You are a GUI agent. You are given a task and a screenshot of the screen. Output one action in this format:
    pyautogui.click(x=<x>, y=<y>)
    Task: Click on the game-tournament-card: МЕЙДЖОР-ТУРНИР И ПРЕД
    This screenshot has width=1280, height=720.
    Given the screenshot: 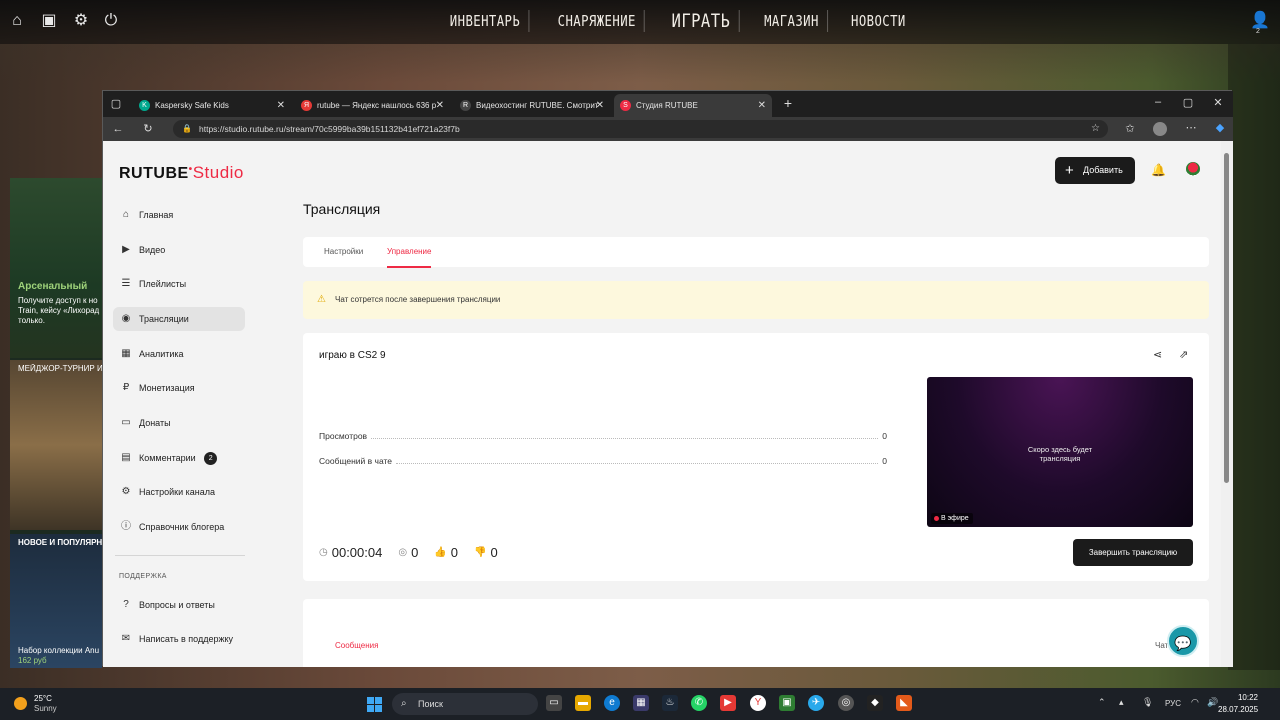 What is the action you would take?
    pyautogui.click(x=56, y=445)
    